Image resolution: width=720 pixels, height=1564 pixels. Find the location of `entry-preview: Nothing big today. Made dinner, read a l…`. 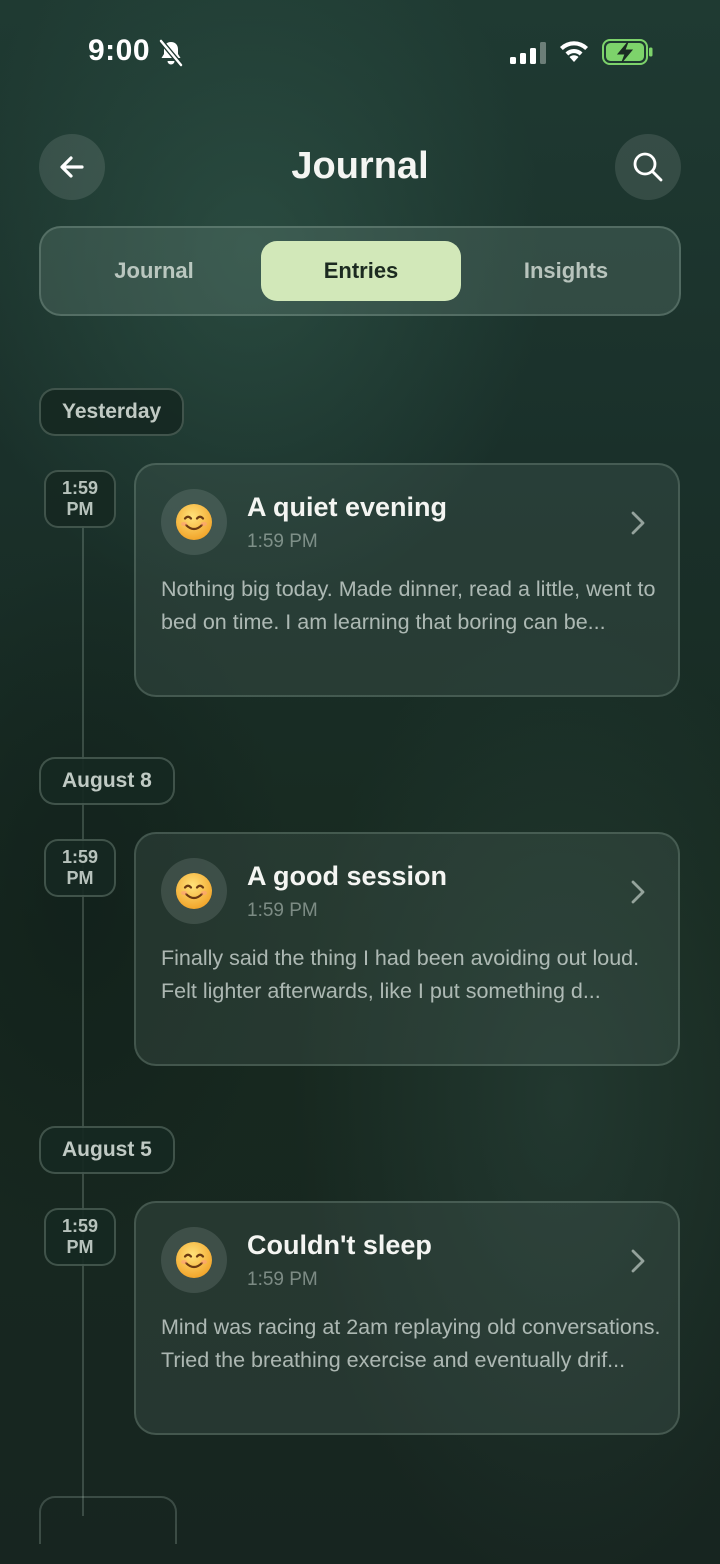

entry-preview: Nothing big today. Made dinner, read a l… is located at coordinates (408, 605).